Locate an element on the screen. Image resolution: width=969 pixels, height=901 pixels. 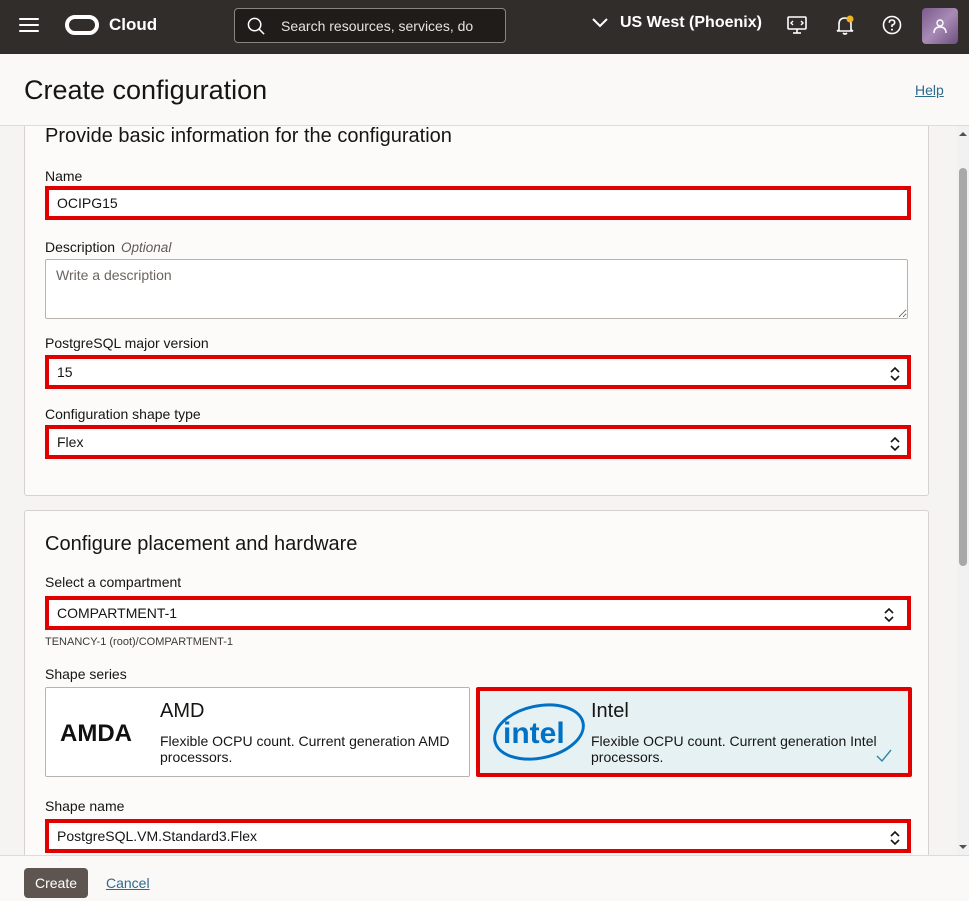
user-avatar is located at coordinates (940, 26).